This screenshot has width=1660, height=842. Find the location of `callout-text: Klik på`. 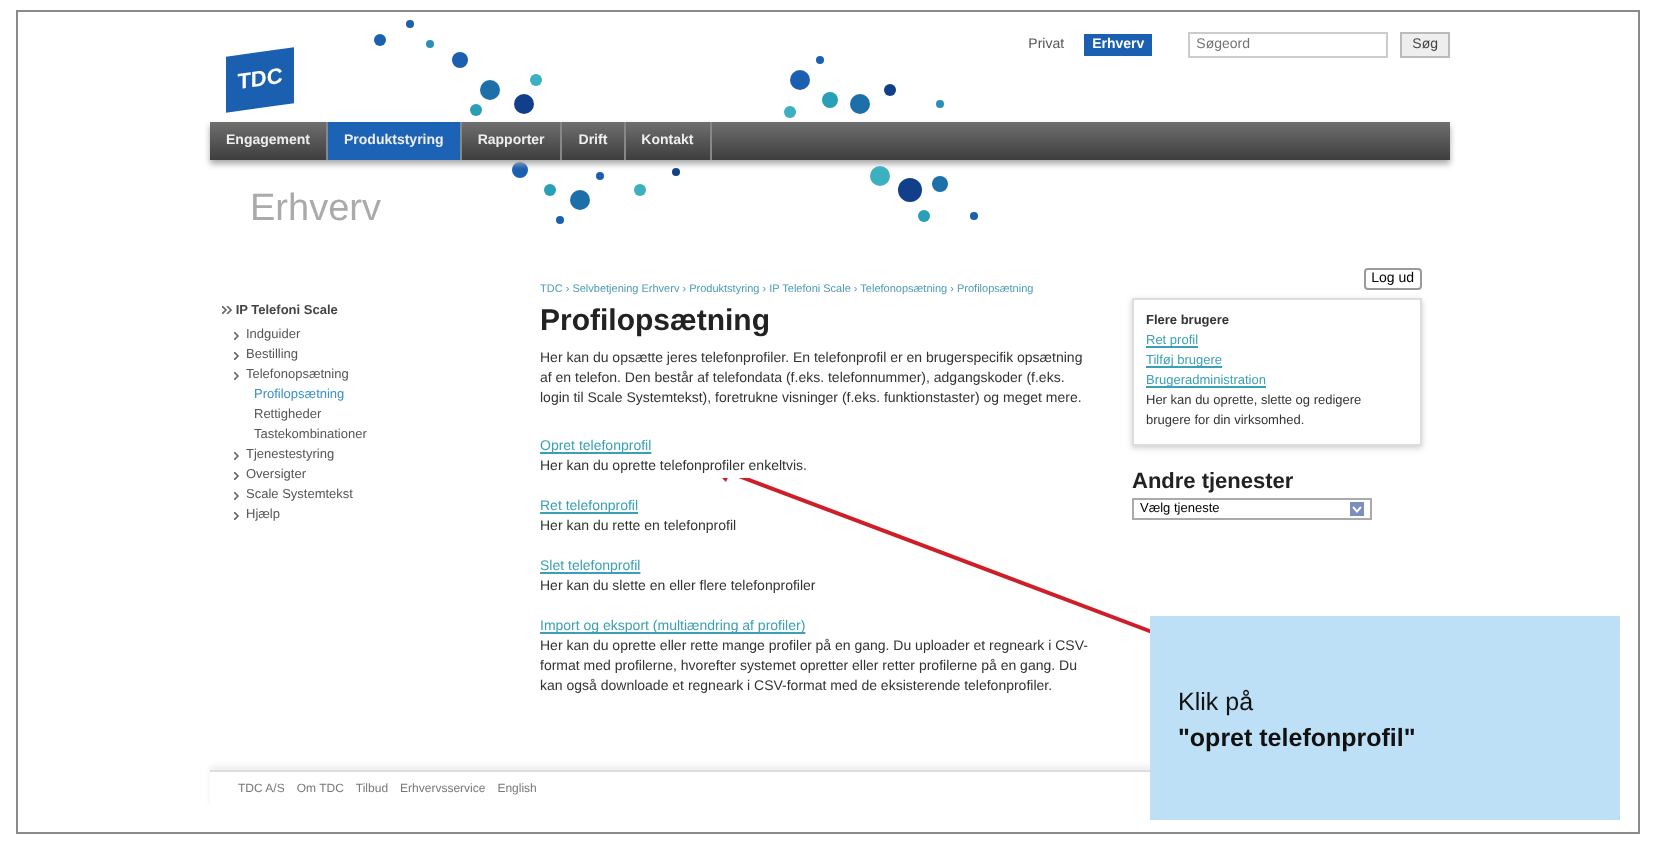

callout-text: Klik på is located at coordinates (1217, 703).